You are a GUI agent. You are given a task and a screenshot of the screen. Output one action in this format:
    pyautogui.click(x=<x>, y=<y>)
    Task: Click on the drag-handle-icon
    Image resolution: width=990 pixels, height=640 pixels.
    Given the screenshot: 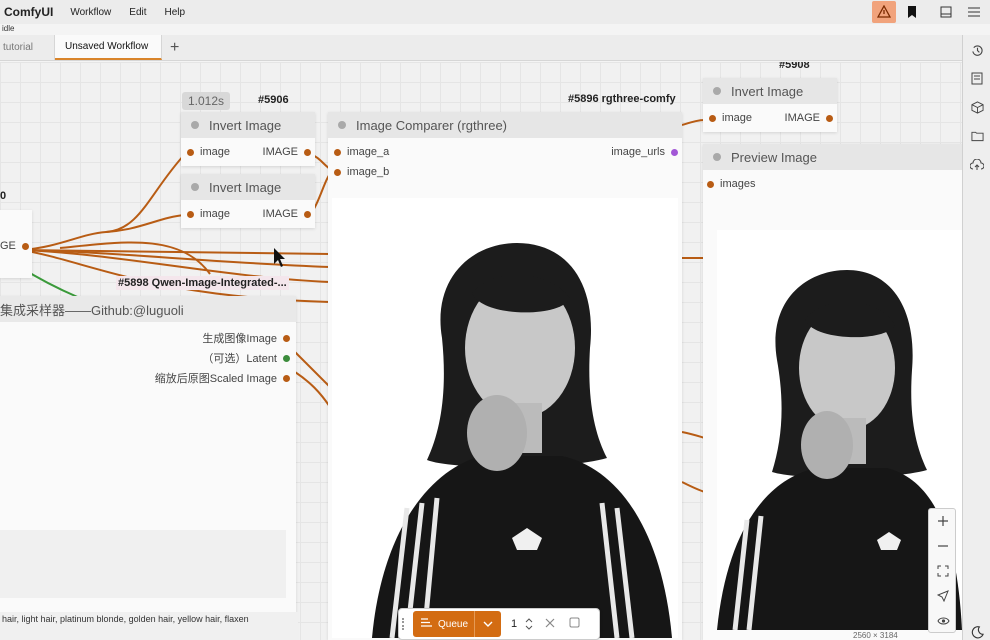 What is the action you would take?
    pyautogui.click(x=404, y=624)
    